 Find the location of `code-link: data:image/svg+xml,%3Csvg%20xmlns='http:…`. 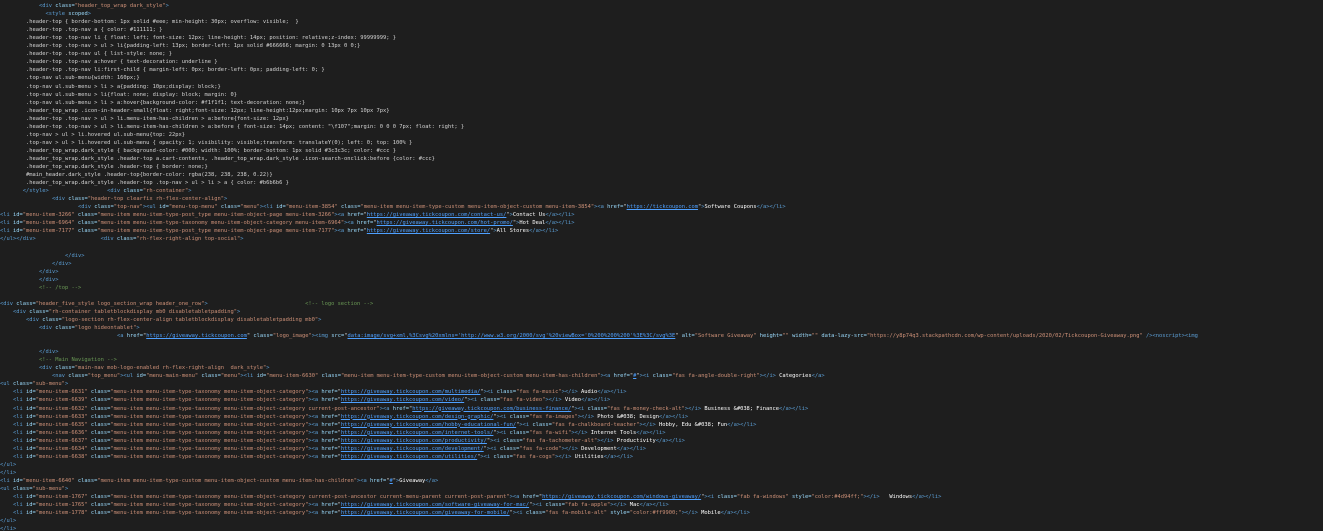

code-link: data:image/svg+xml,%3Csvg%20xmlns='http:… is located at coordinates (512, 336).